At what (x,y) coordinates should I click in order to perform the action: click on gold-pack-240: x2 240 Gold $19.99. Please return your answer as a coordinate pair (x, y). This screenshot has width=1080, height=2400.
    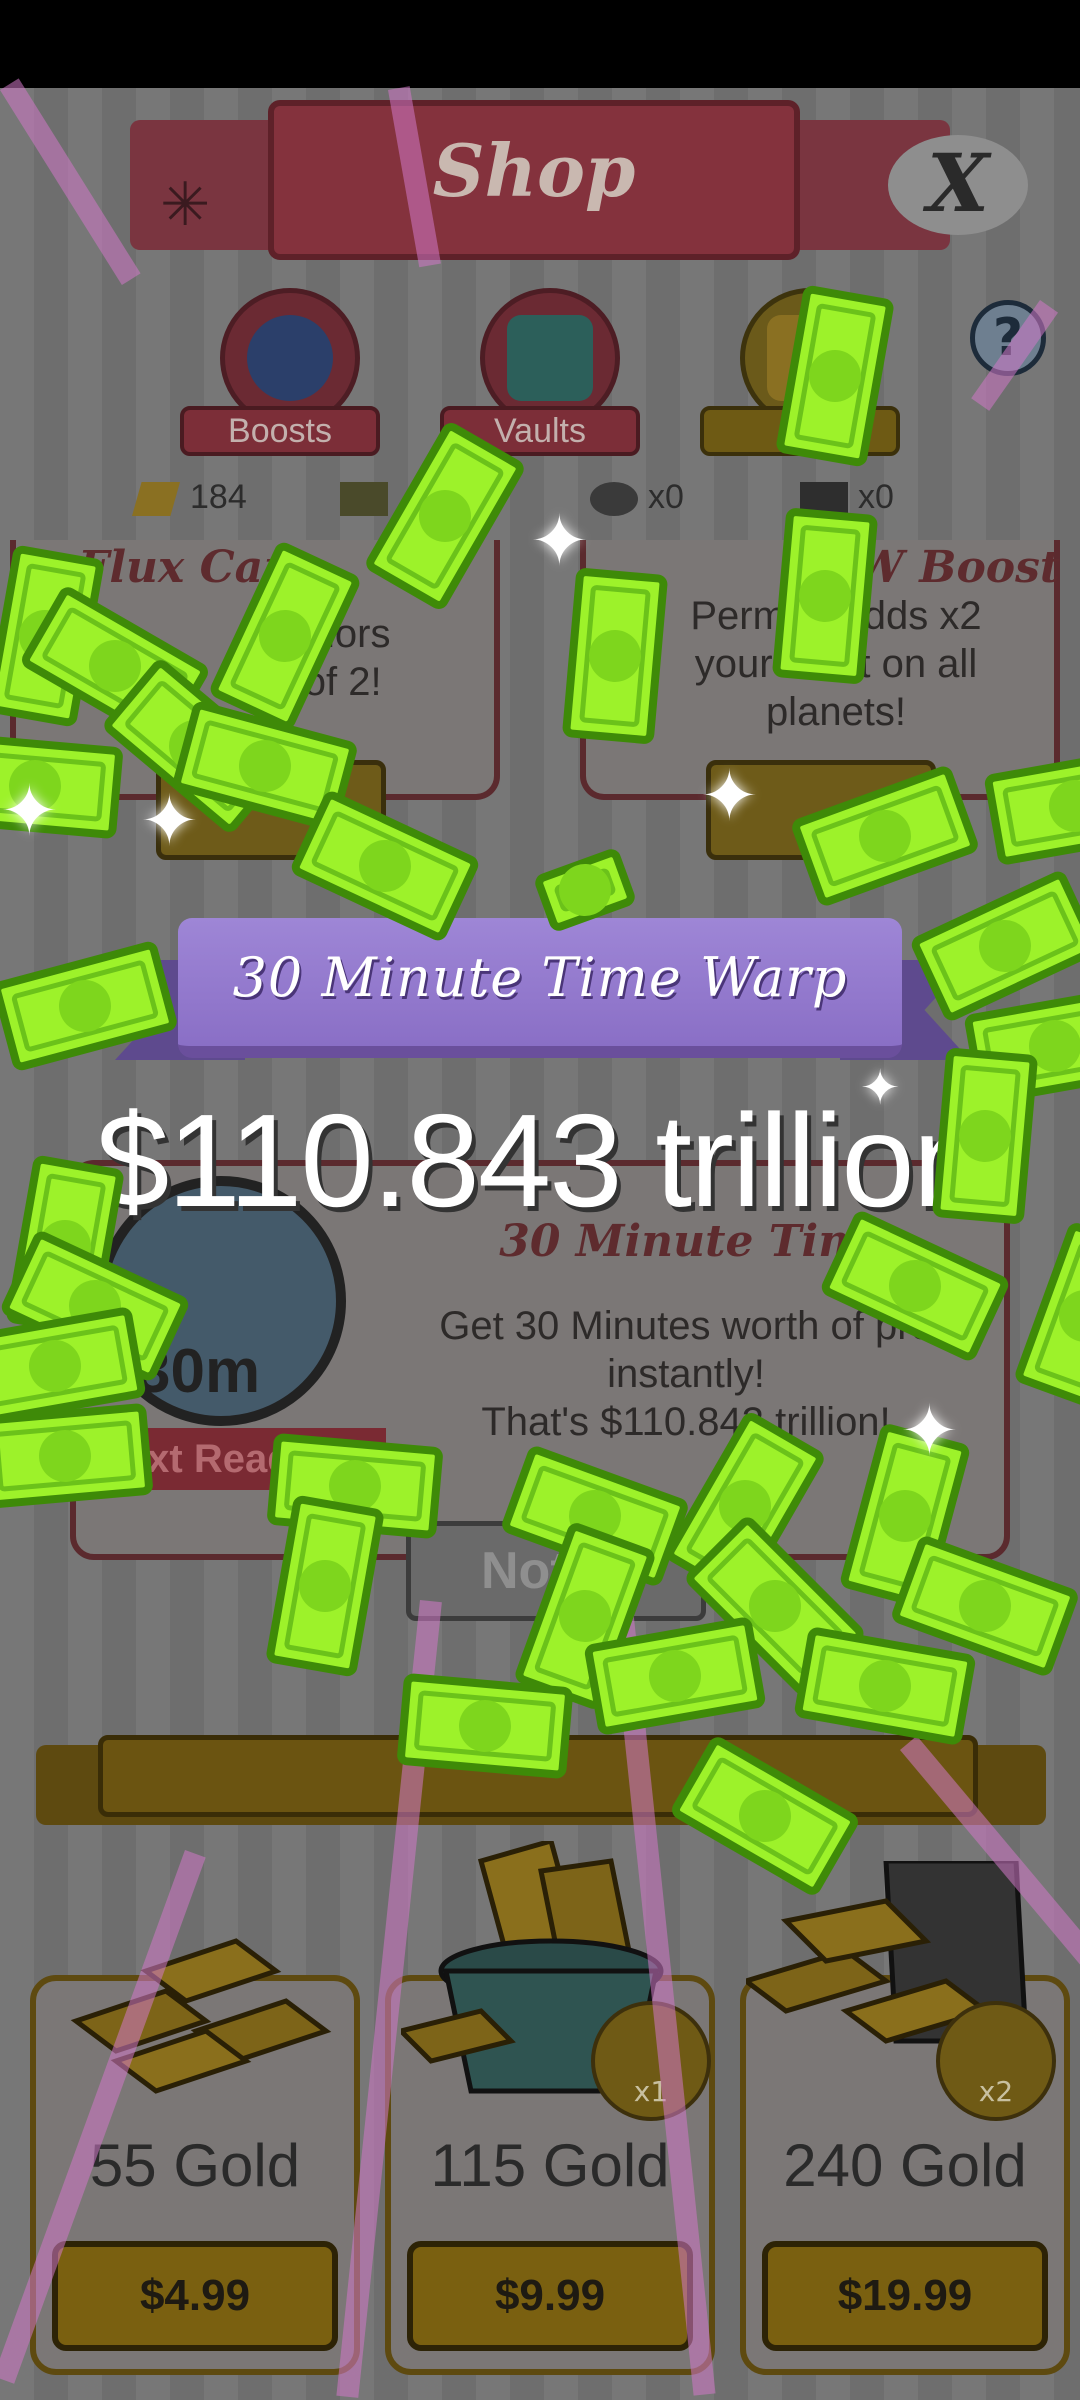
    Looking at the image, I should click on (905, 2116).